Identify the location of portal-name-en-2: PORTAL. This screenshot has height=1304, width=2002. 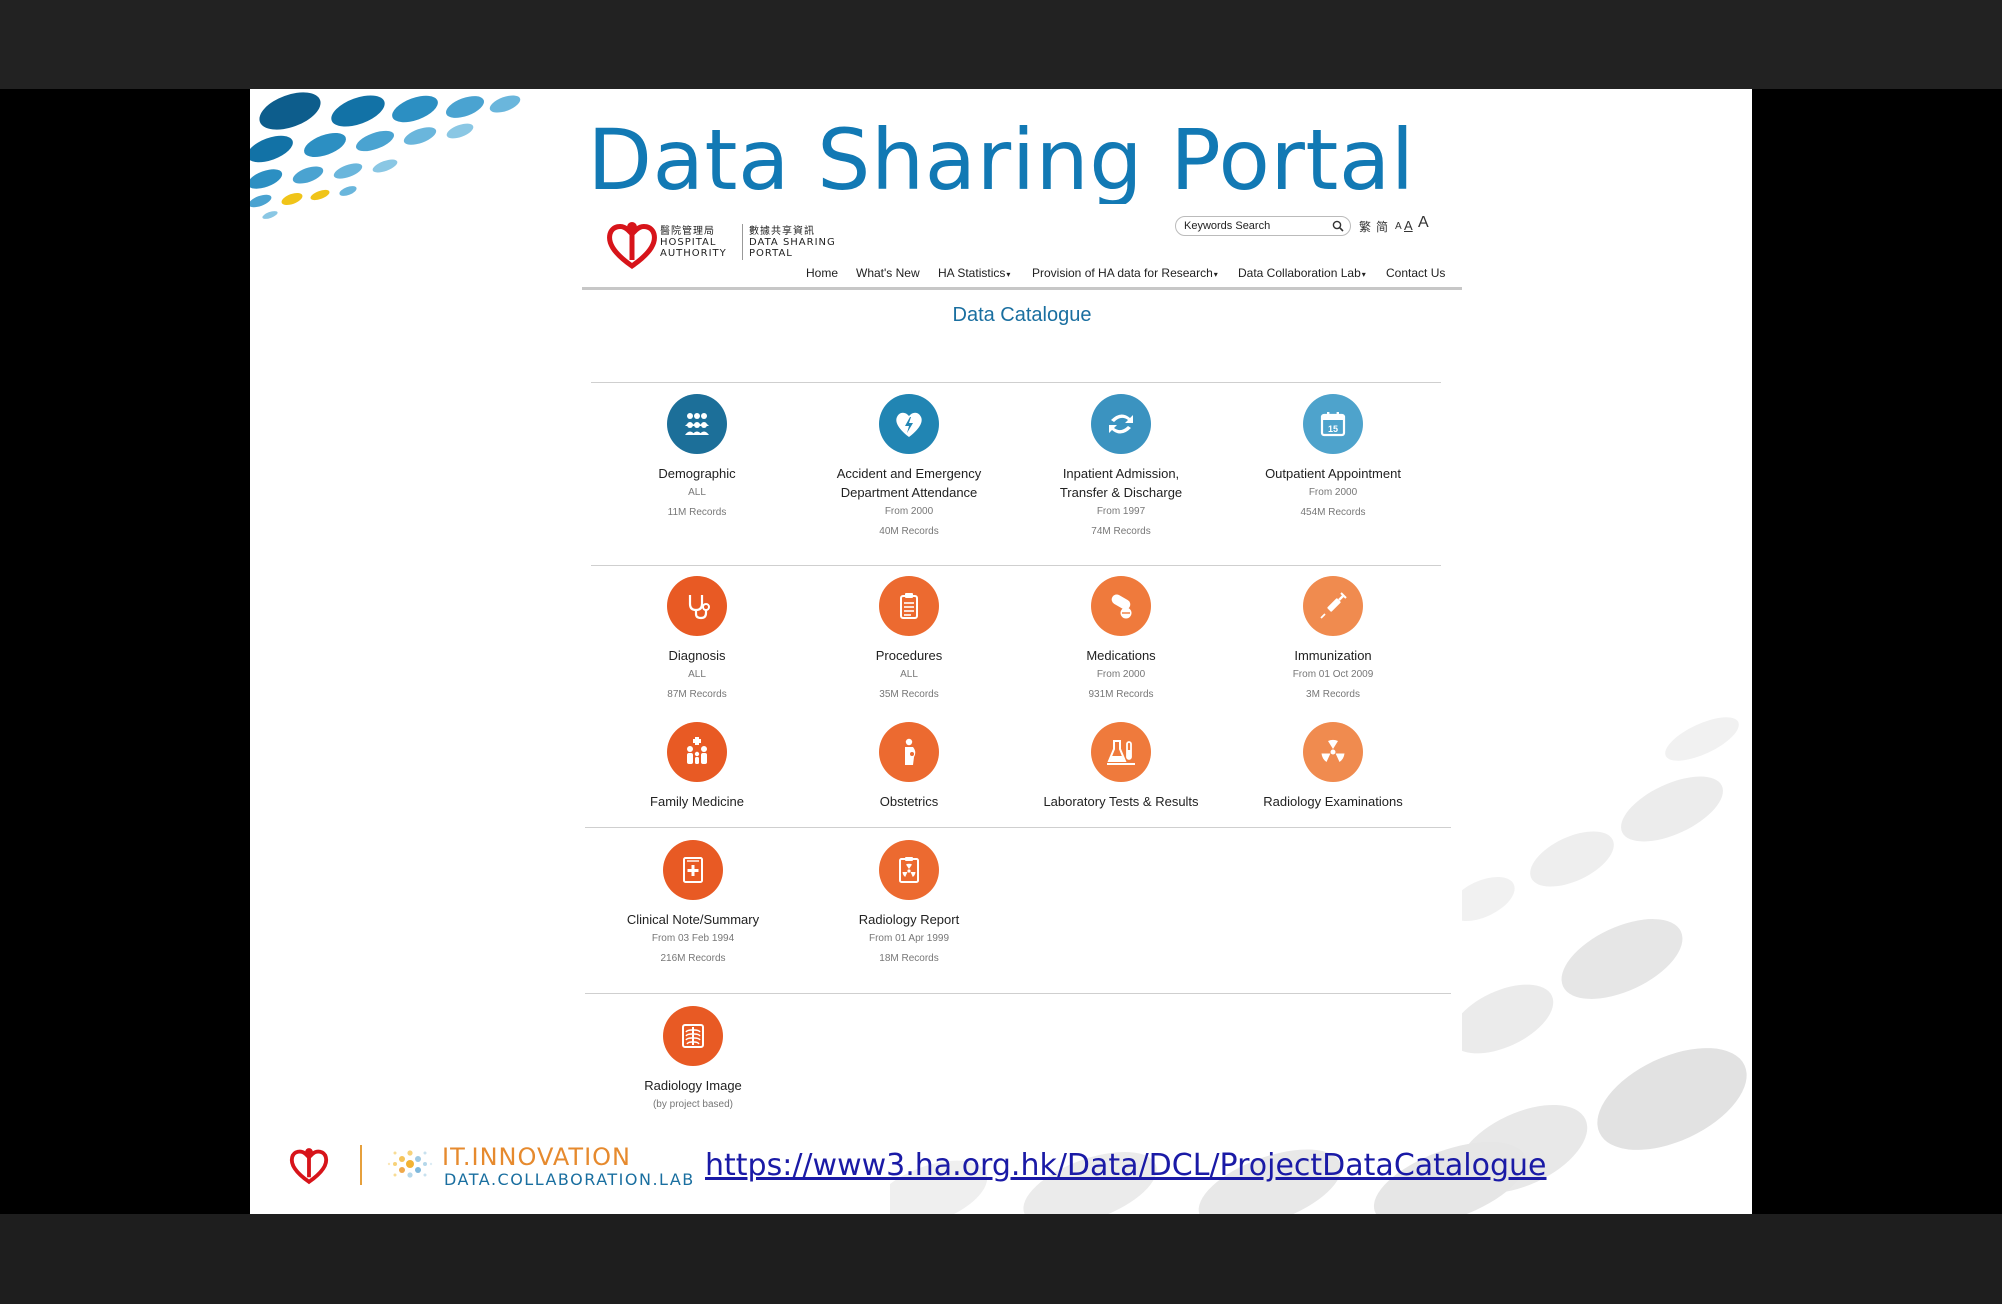
(771, 253).